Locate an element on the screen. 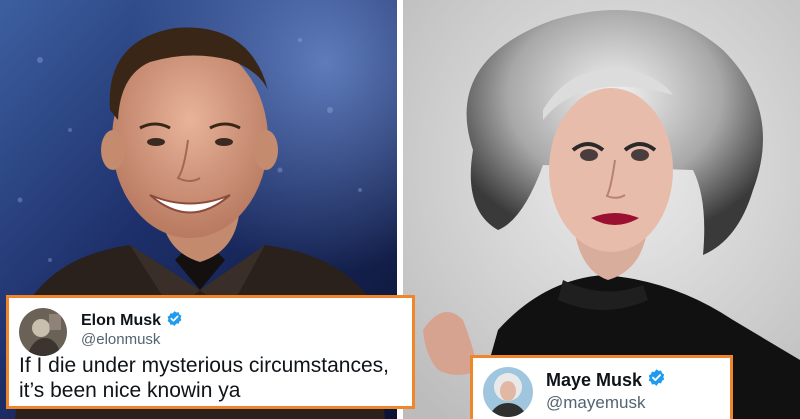  avatar-elon-image is located at coordinates (43, 332).